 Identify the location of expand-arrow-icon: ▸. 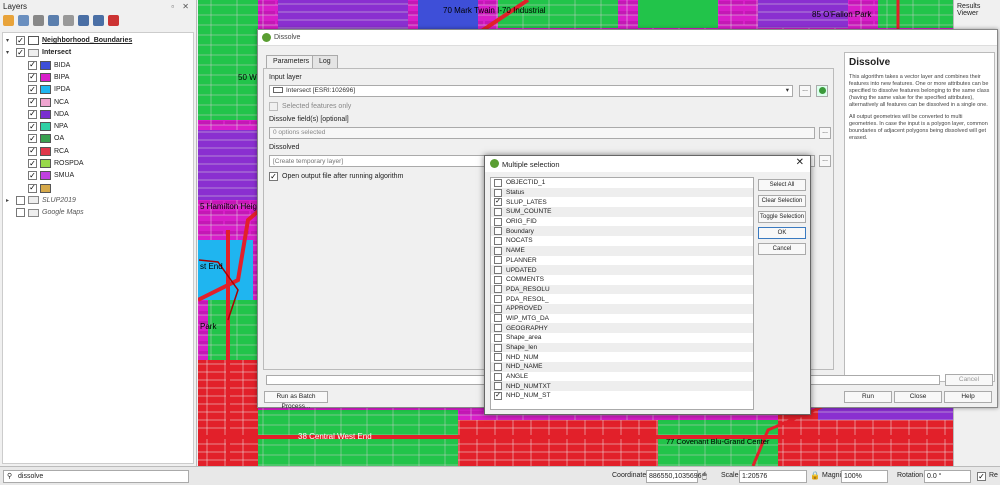
(9, 200).